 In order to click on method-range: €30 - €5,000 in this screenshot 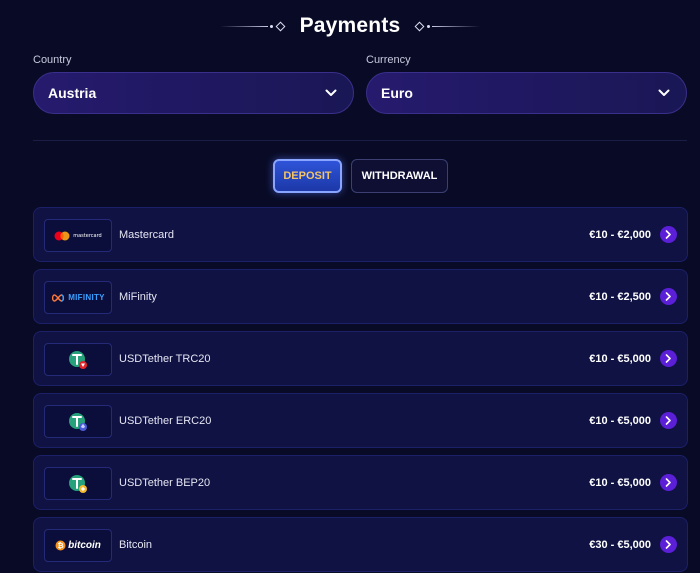, I will do `click(620, 544)`.